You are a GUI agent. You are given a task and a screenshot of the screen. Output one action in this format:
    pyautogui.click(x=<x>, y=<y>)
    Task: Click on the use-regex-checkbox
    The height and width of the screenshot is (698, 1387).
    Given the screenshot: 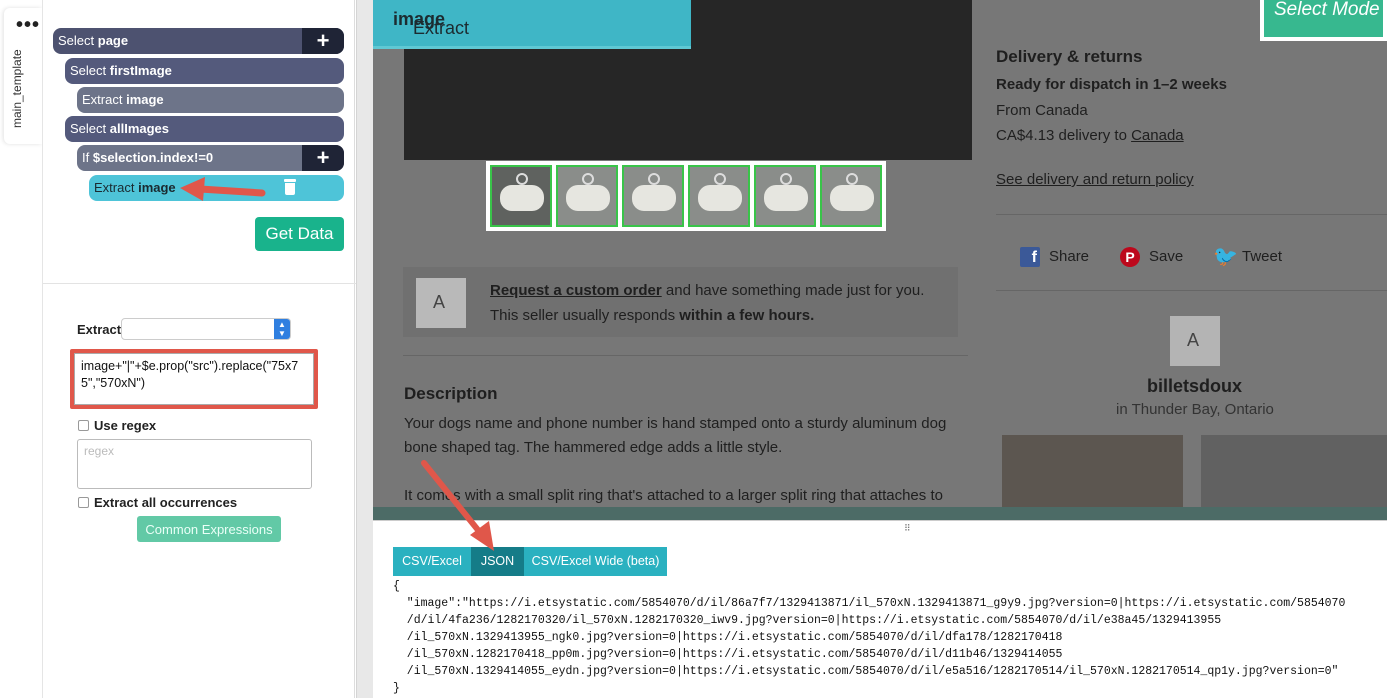 What is the action you would take?
    pyautogui.click(x=83, y=425)
    